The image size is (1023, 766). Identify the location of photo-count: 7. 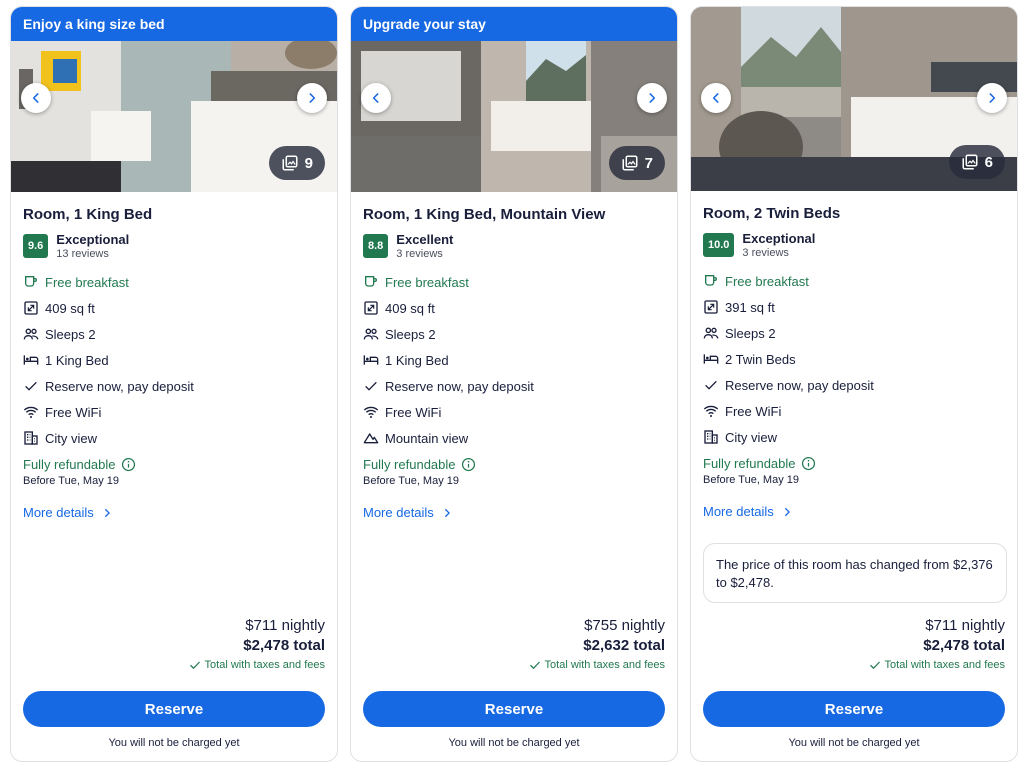
(648, 163).